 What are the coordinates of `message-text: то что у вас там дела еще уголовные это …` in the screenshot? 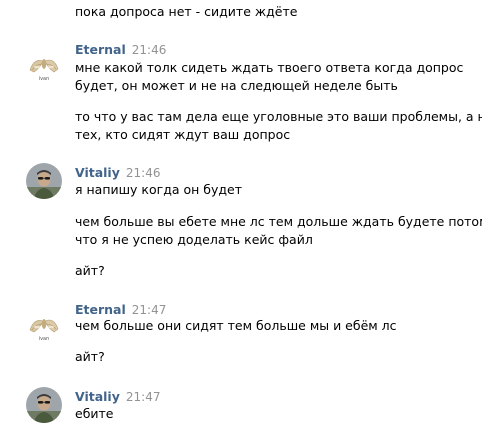 It's located at (278, 116).